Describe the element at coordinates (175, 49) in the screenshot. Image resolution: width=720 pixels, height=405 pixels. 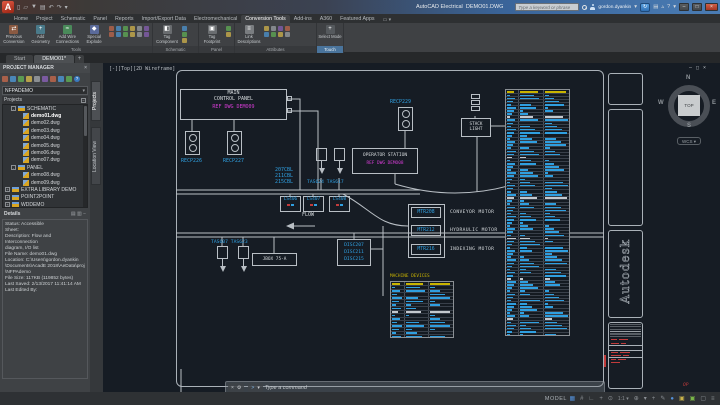
I see `ribbon-group-label: Schematic` at that location.